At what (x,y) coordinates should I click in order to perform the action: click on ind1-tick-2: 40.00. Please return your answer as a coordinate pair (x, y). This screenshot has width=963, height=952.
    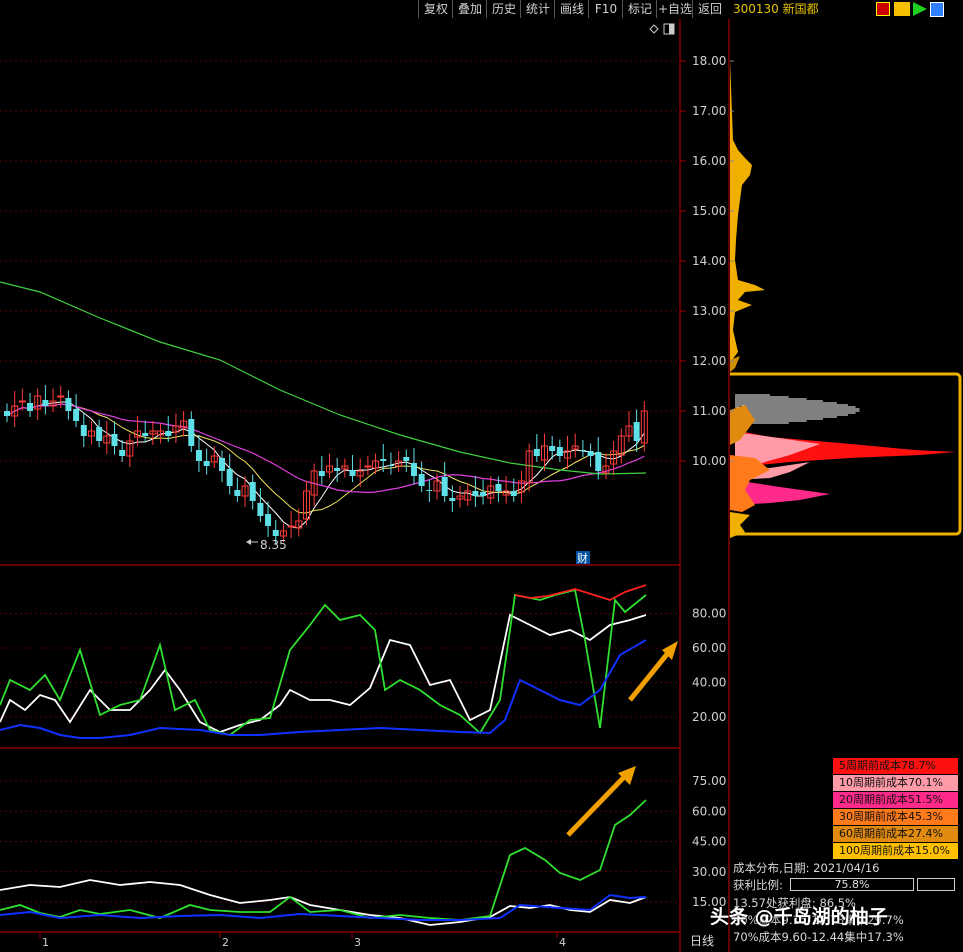
    Looking at the image, I should click on (709, 683).